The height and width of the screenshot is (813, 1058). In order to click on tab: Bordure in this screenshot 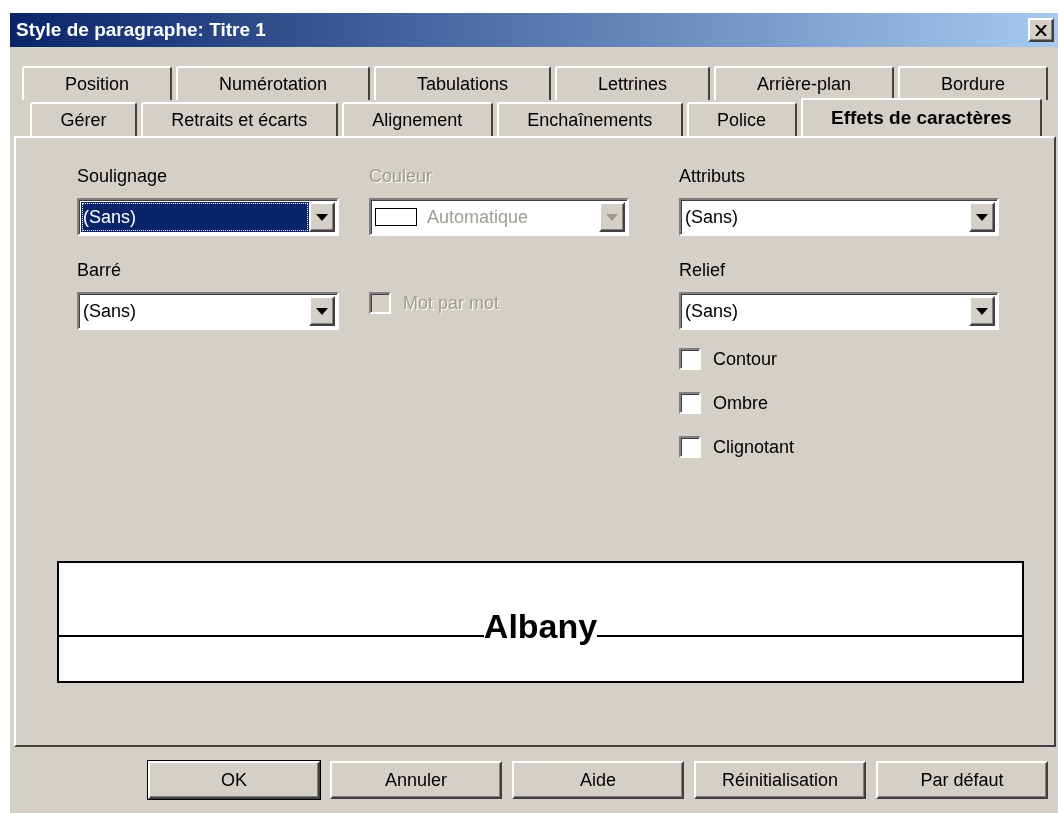, I will do `click(973, 83)`.